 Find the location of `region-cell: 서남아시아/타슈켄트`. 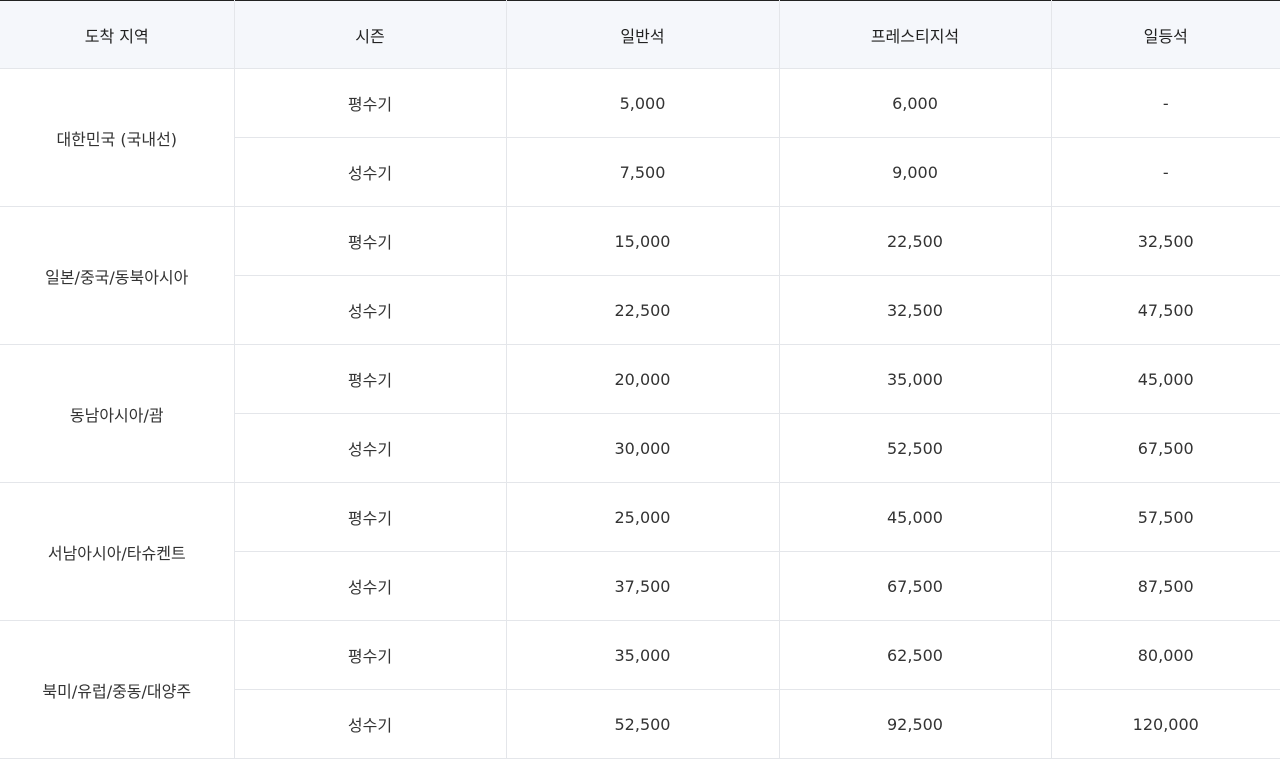

region-cell: 서남아시아/타슈켄트 is located at coordinates (117, 551).